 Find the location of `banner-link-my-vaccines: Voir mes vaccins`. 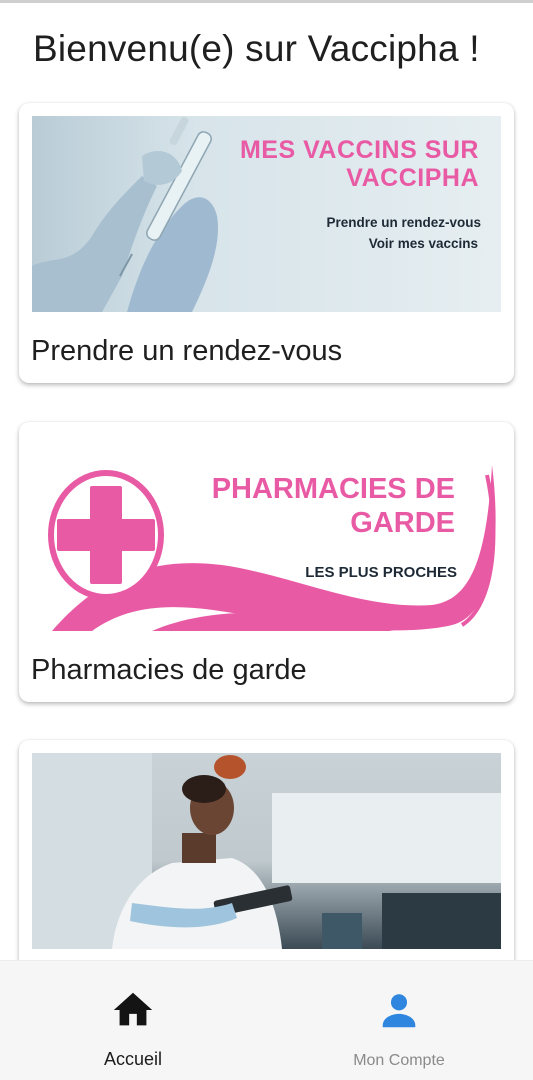

banner-link-my-vaccines: Voir mes vaccins is located at coordinates (423, 243).